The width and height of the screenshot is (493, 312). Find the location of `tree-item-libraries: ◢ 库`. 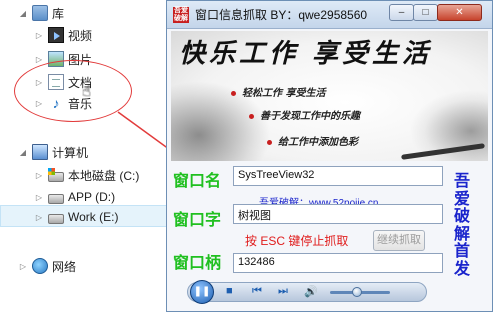

tree-item-libraries: ◢ 库 is located at coordinates (41, 13).